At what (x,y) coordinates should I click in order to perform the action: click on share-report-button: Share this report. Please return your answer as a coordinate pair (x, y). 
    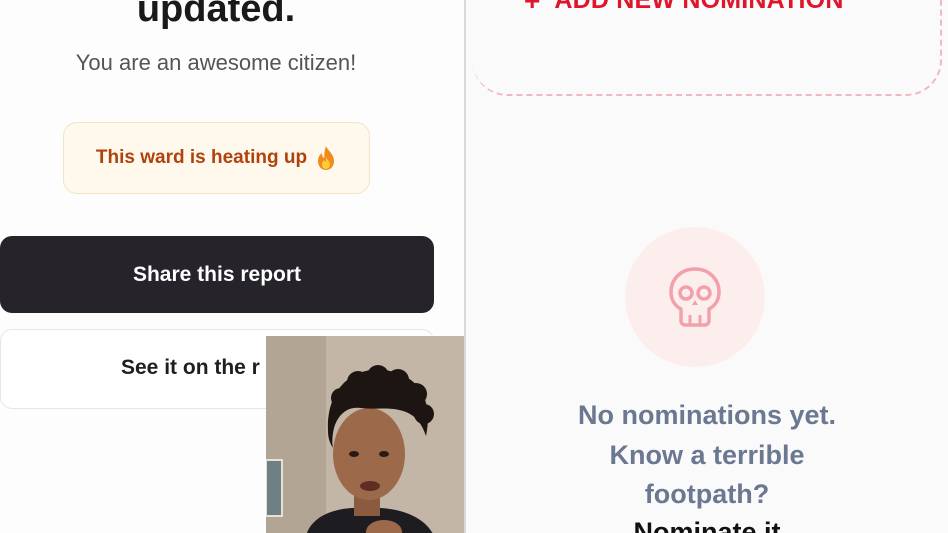
    Looking at the image, I should click on (217, 274).